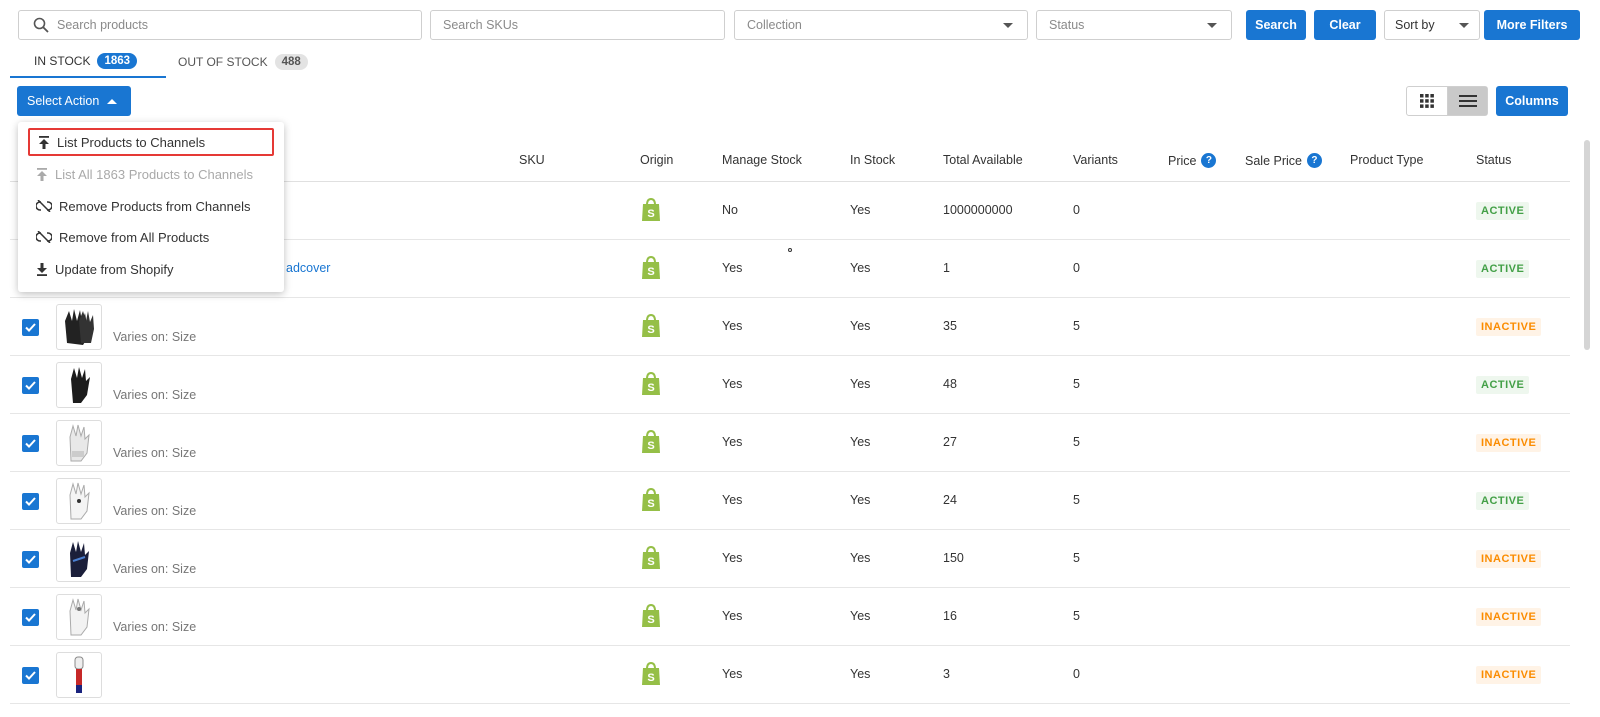 This screenshot has width=1600, height=717. I want to click on menu-item-list-products: List Products to Channels, so click(151, 142).